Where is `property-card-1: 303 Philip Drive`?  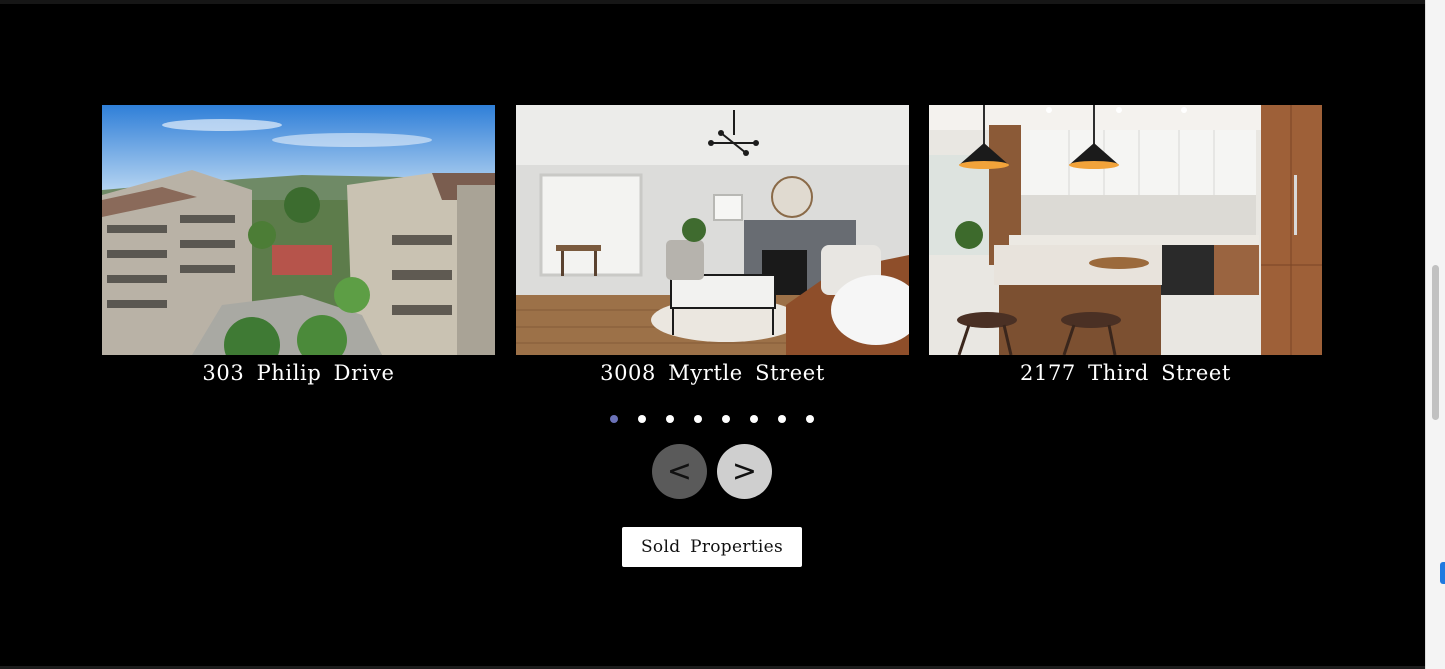
property-card-1: 303 Philip Drive is located at coordinates (298, 245).